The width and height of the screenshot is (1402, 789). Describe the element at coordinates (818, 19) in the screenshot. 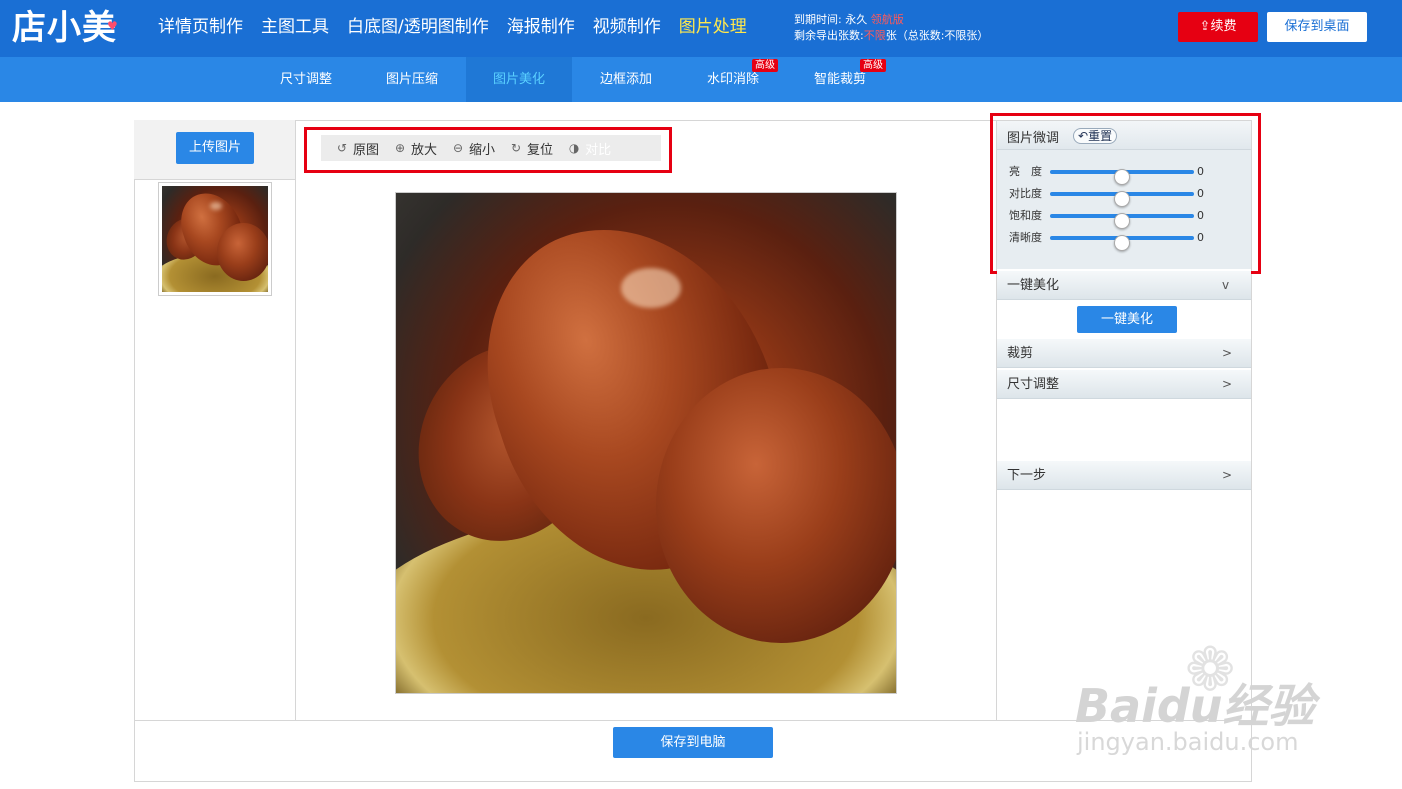

I see `expire-label: 到期时间:` at that location.